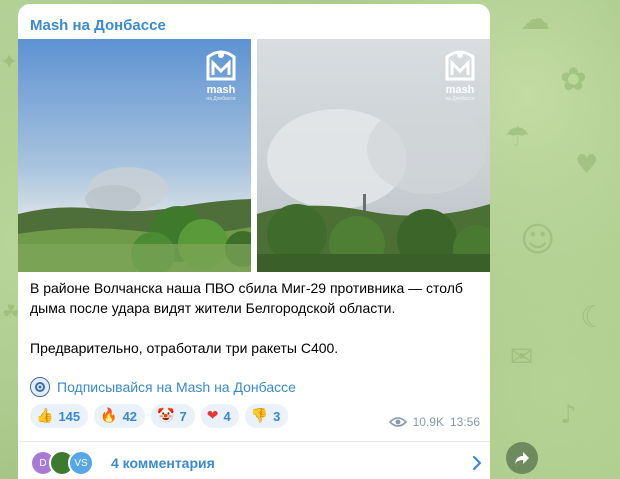  I want to click on views-count: 10.9K, so click(428, 422).